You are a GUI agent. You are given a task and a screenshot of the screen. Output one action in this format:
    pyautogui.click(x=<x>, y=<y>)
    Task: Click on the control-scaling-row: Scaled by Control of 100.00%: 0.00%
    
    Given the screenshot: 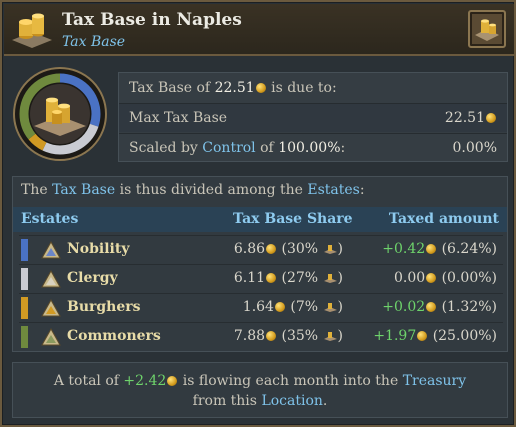 What is the action you would take?
    pyautogui.click(x=313, y=147)
    